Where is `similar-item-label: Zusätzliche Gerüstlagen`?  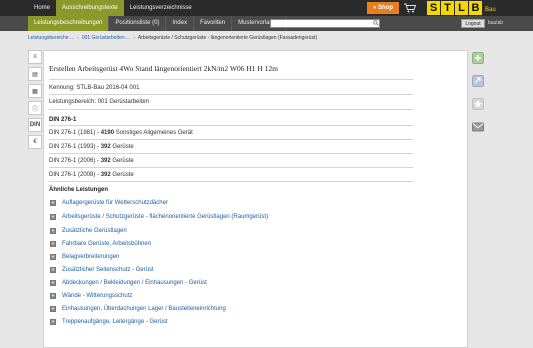
similar-item-label: Zusätzliche Gerüstlagen is located at coordinates (94, 231).